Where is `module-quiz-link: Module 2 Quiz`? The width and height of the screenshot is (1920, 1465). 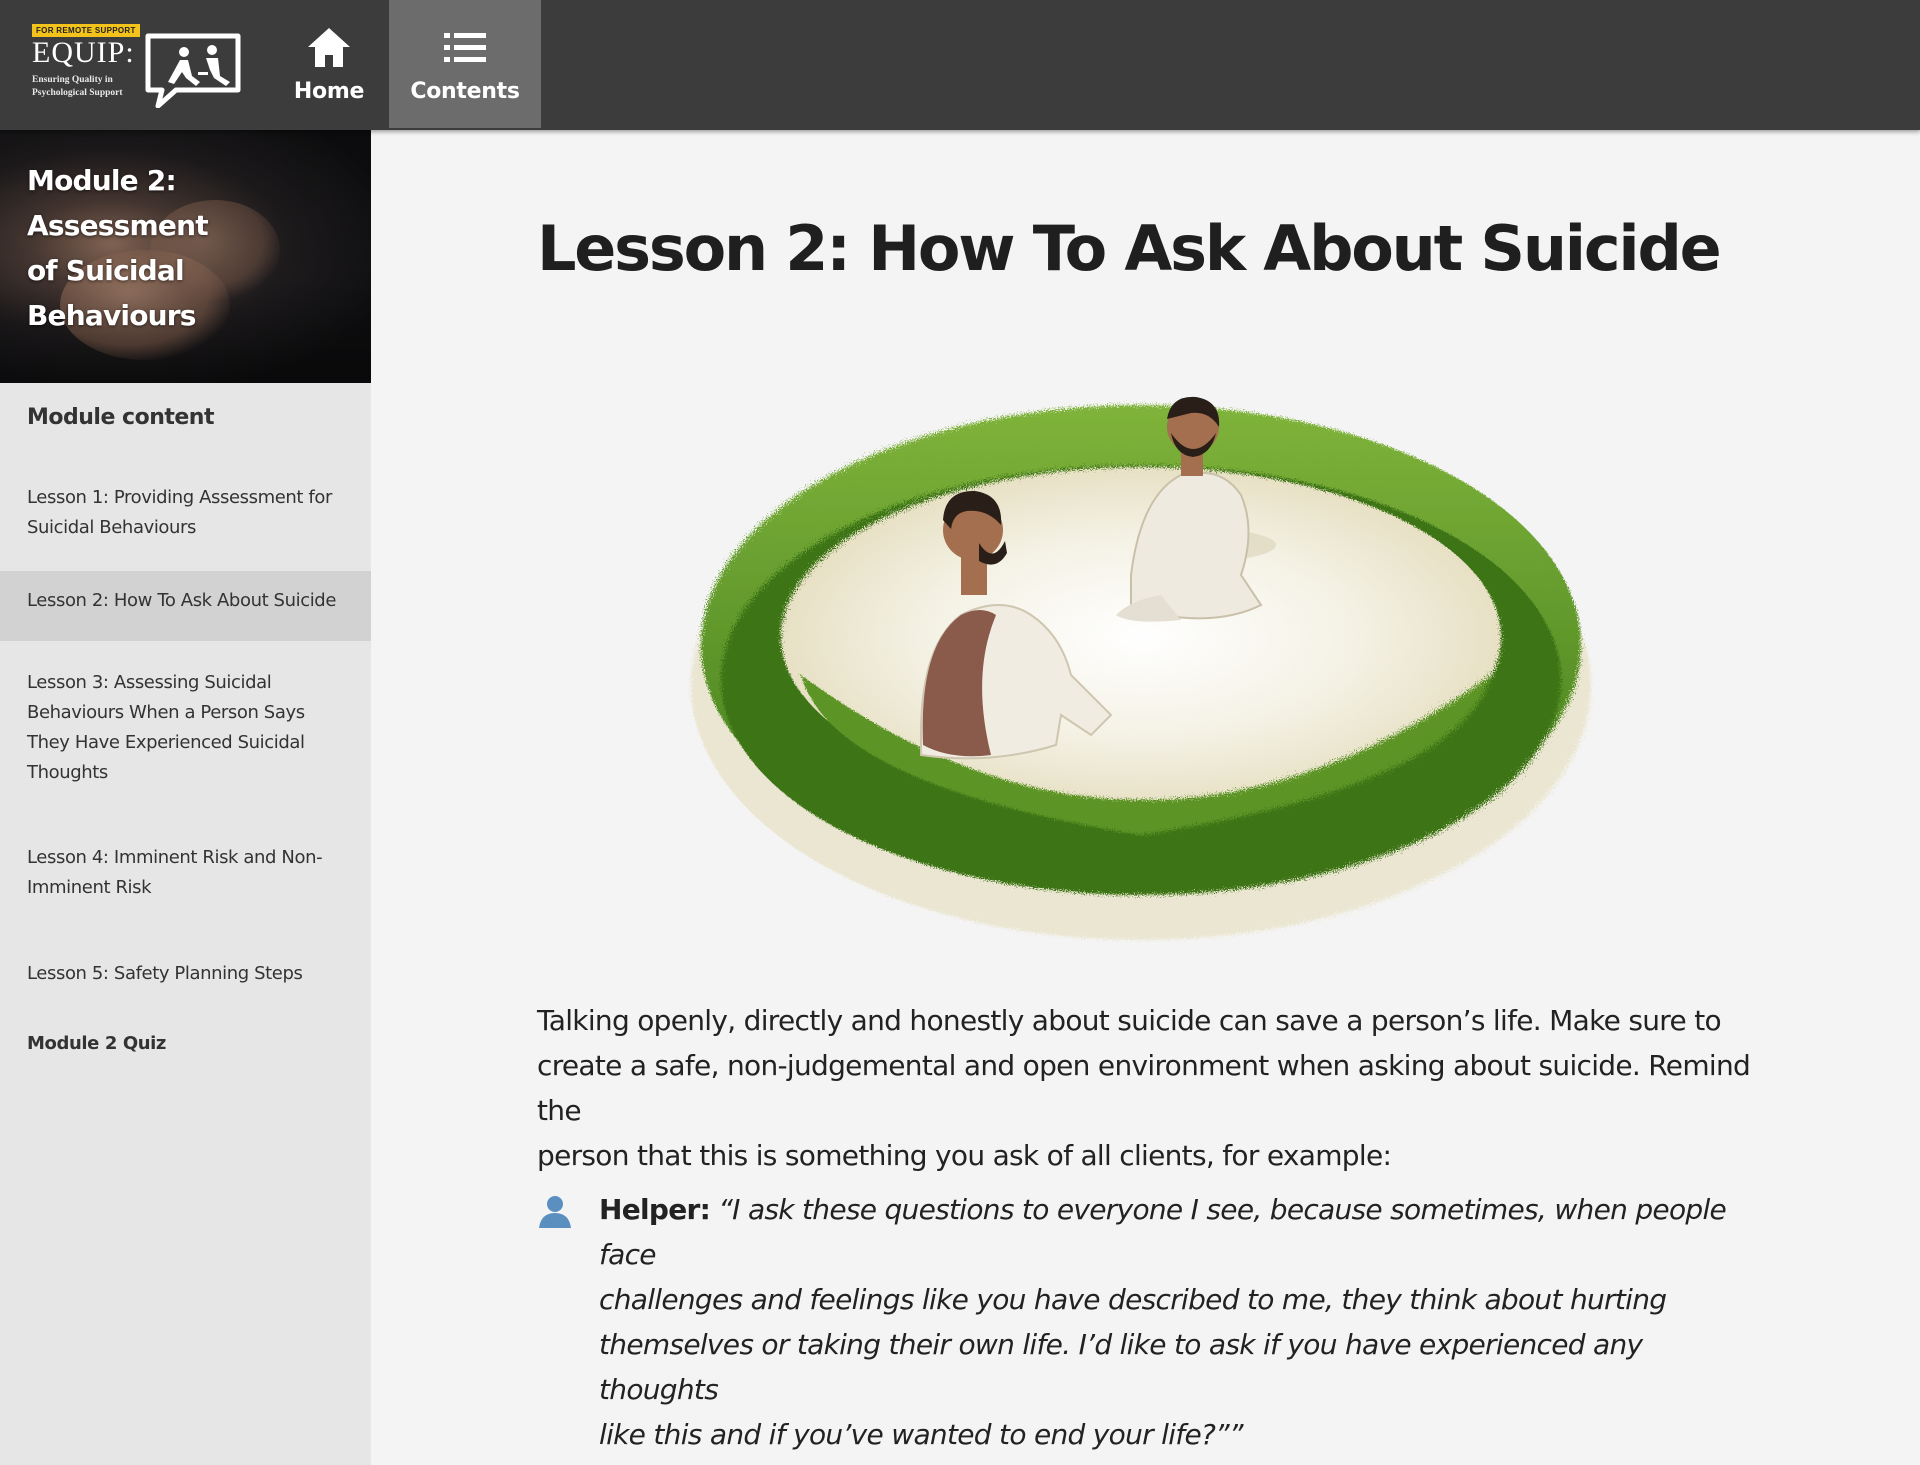
module-quiz-link: Module 2 Quiz is located at coordinates (185, 1044).